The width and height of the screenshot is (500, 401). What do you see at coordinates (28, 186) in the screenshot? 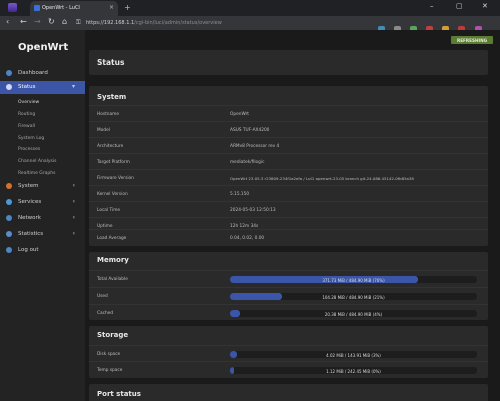
I see `sidebar-item-label: System` at bounding box center [28, 186].